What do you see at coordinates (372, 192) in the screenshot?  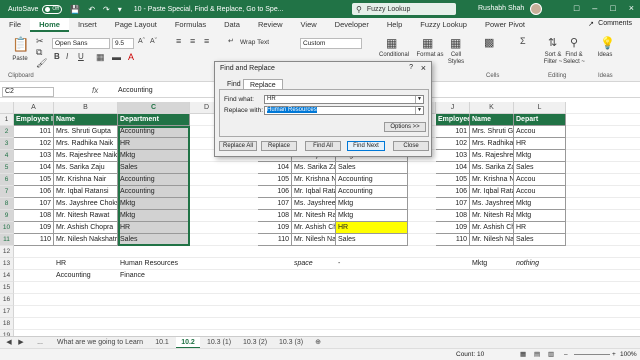 I see `table2-dept: Accounting` at bounding box center [372, 192].